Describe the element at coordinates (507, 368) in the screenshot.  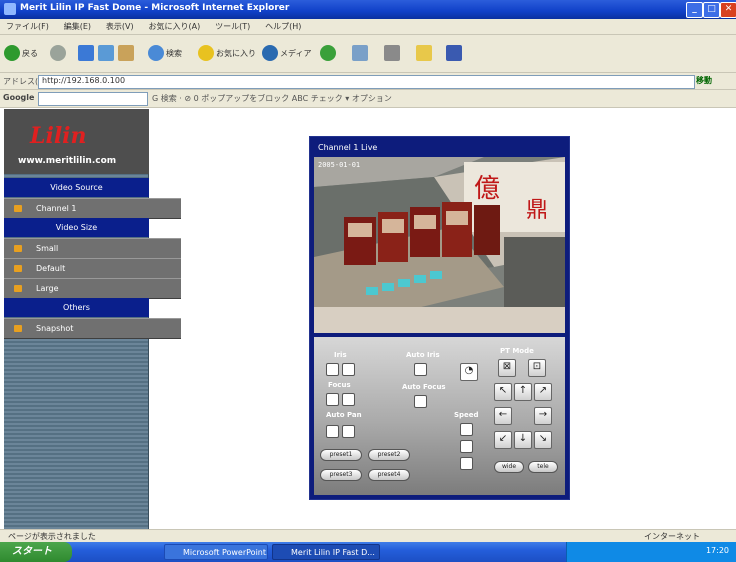
I see `zoom-in-icon: ⊠` at that location.